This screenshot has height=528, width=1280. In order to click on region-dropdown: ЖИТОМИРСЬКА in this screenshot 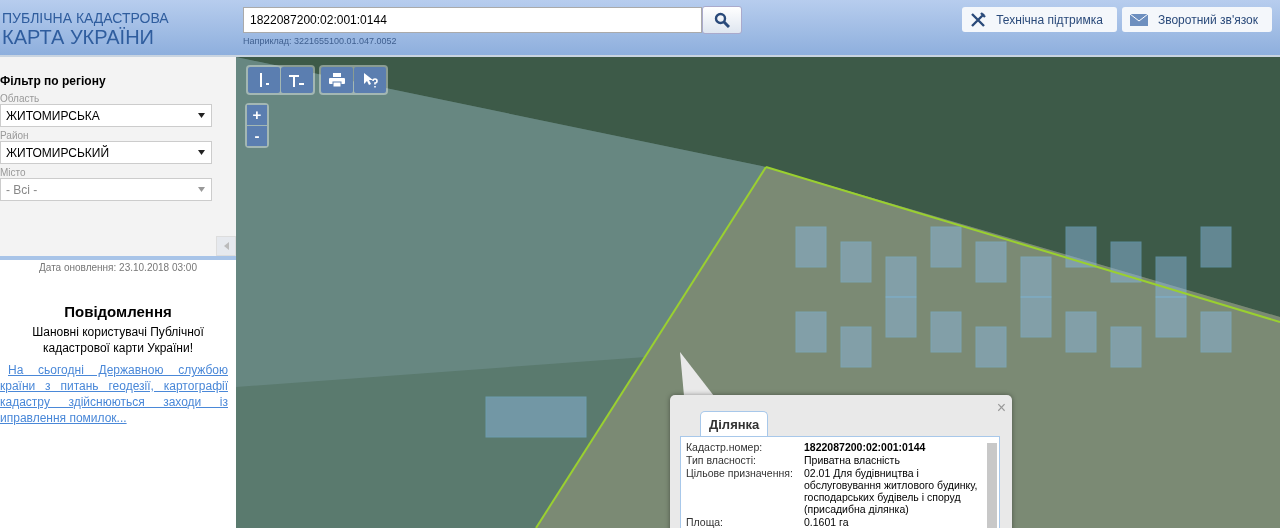, I will do `click(106, 115)`.